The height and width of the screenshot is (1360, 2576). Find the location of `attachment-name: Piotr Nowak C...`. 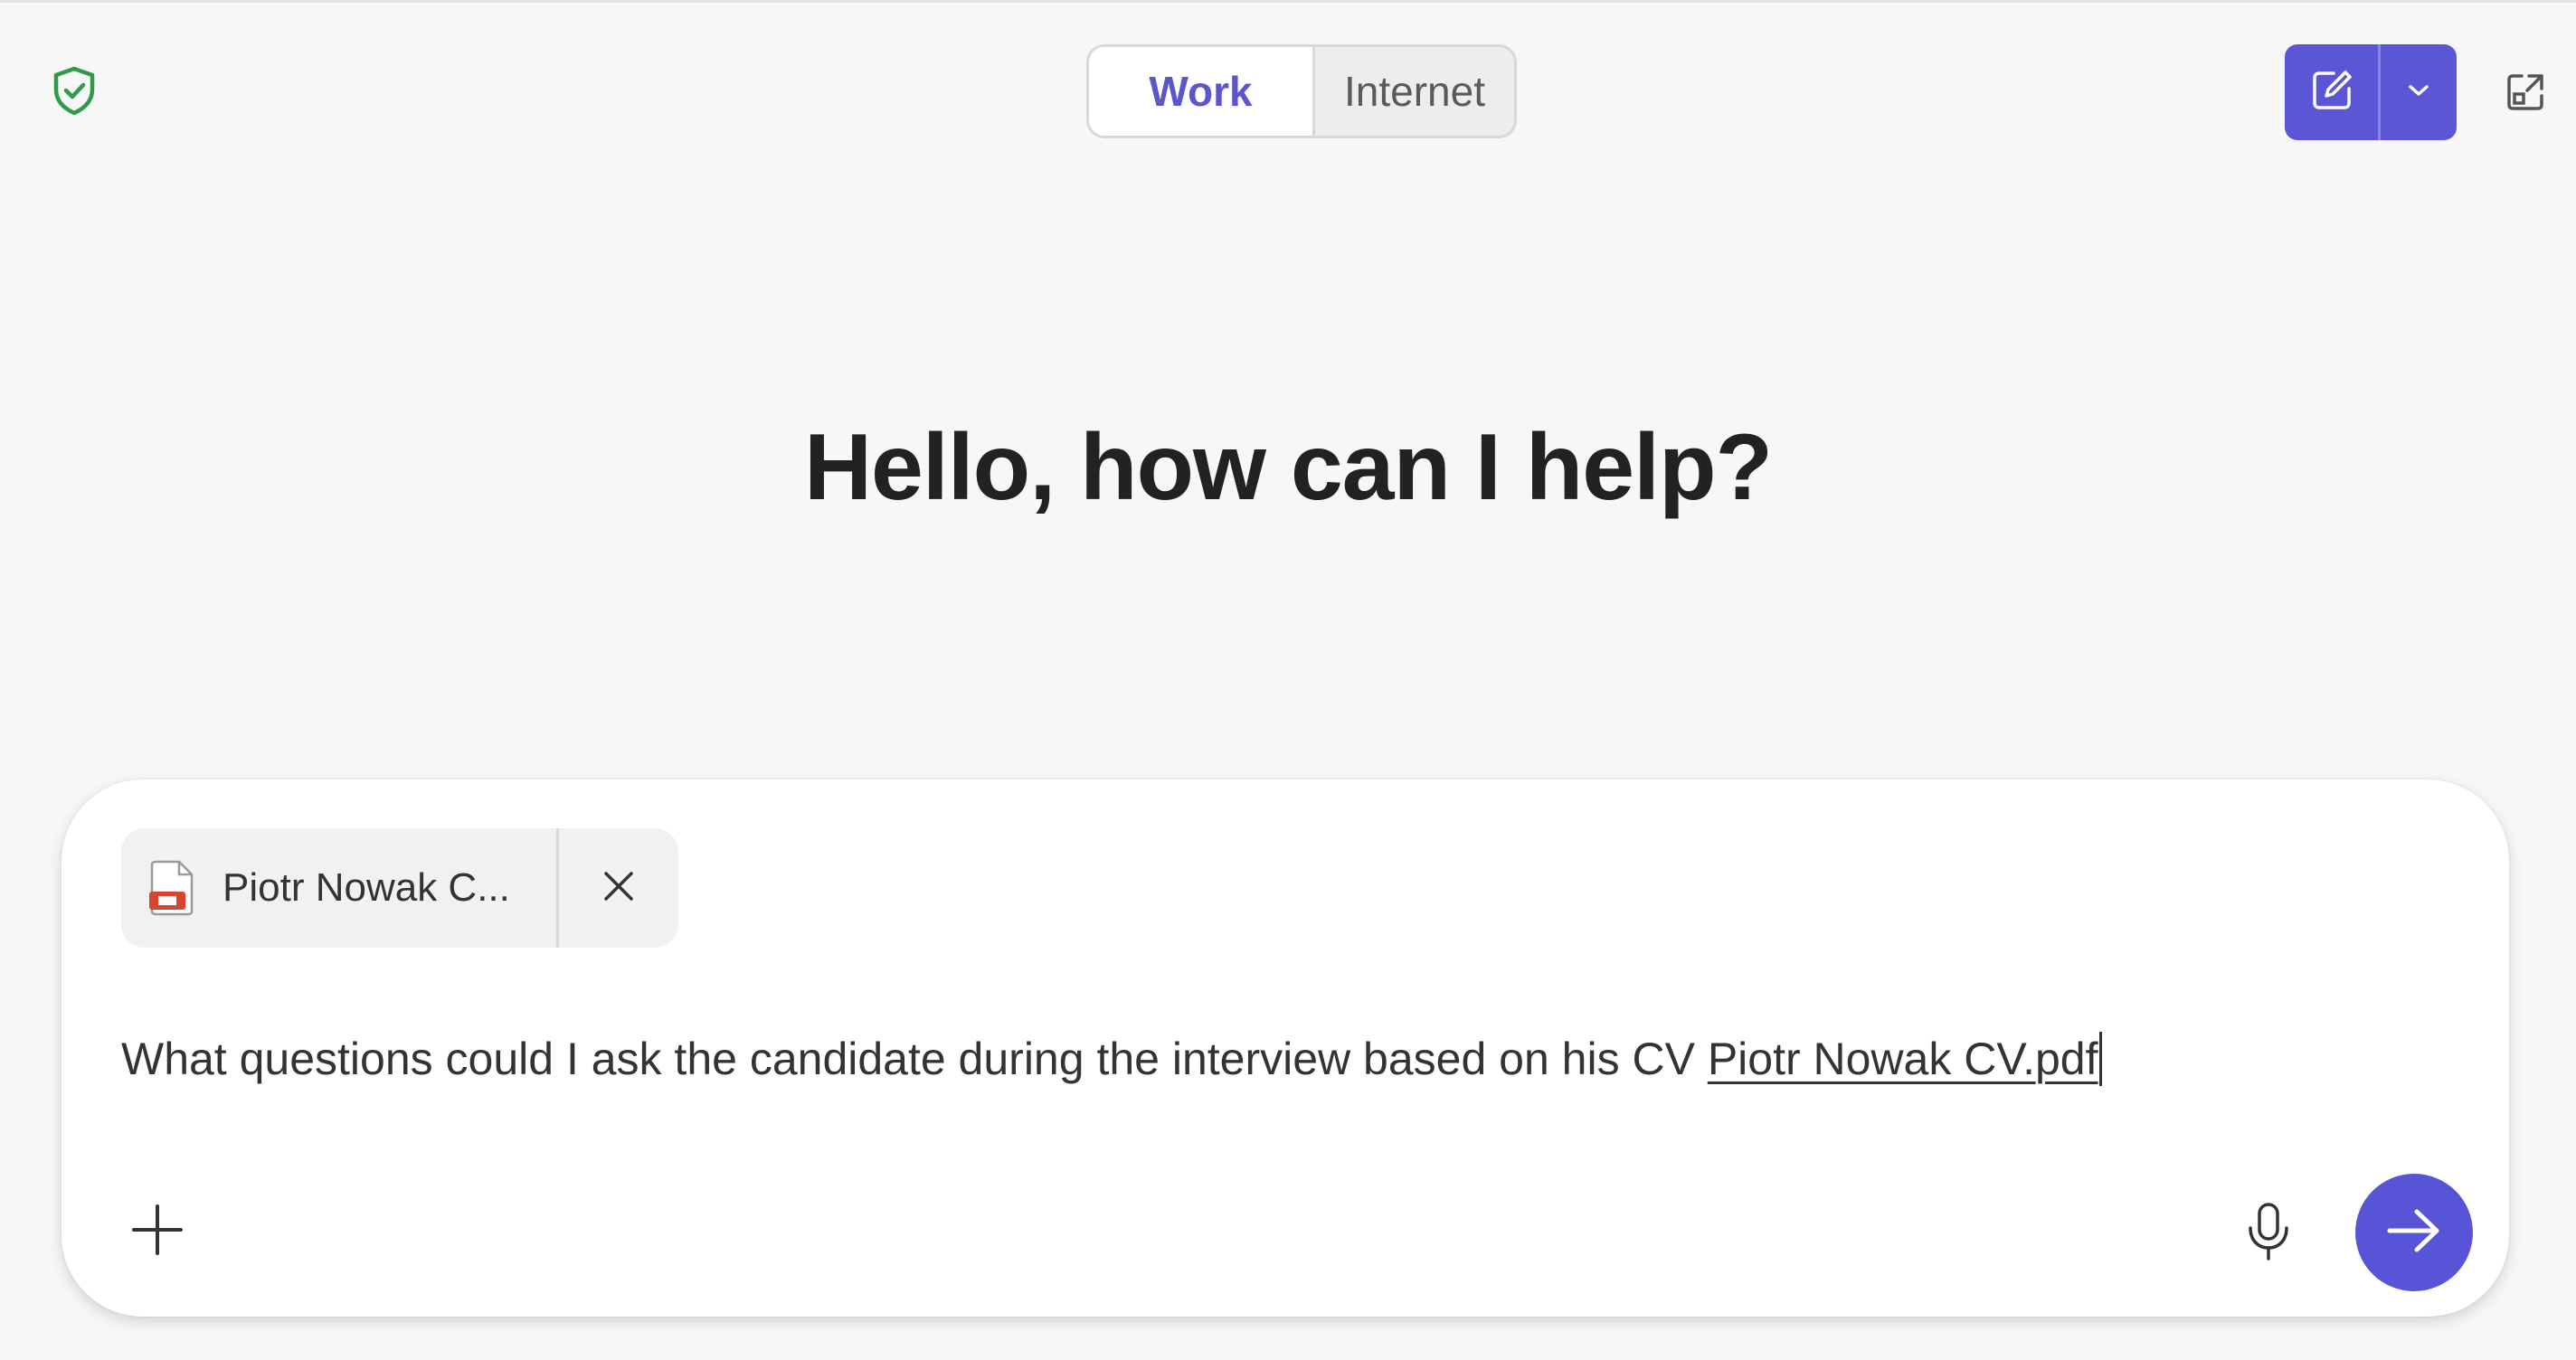

attachment-name: Piotr Nowak C... is located at coordinates (367, 887).